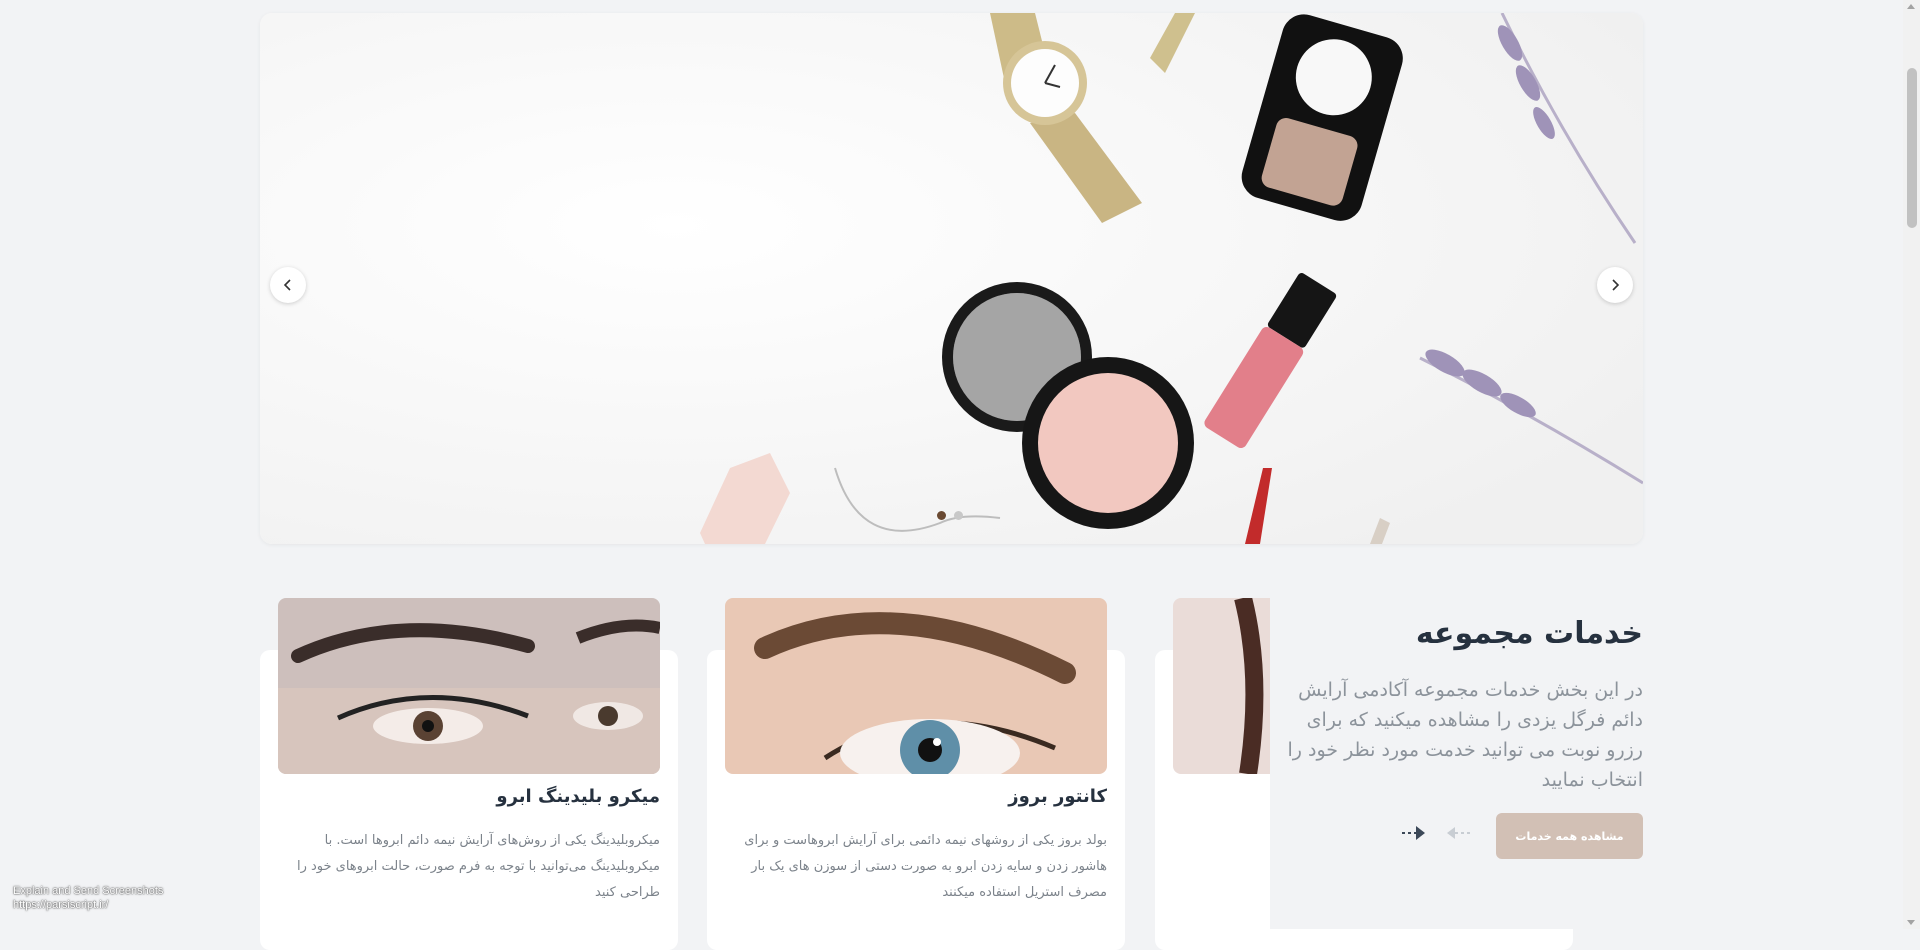 Image resolution: width=1920 pixels, height=950 pixels. I want to click on carousel-prev-button, so click(1459, 833).